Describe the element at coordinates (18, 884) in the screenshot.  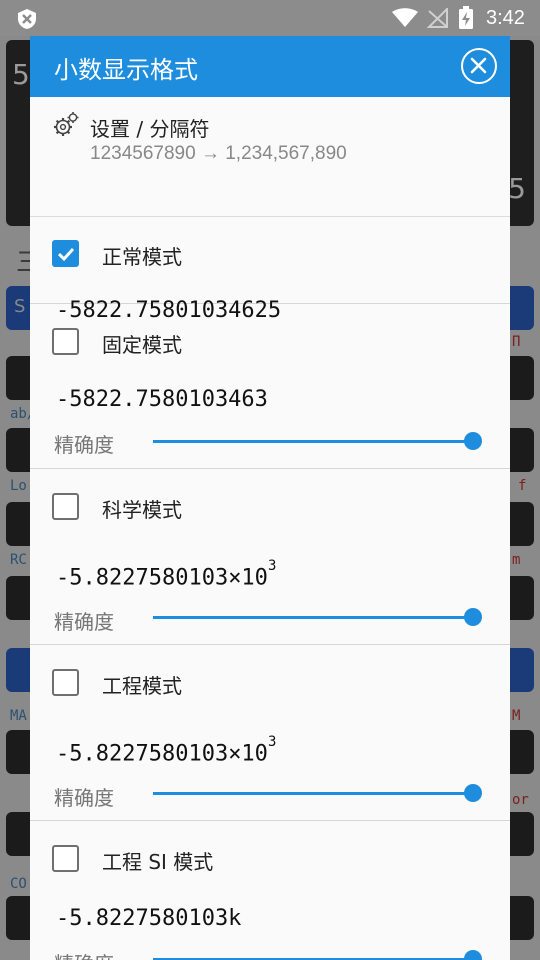
I see `key-hint-label: CO` at that location.